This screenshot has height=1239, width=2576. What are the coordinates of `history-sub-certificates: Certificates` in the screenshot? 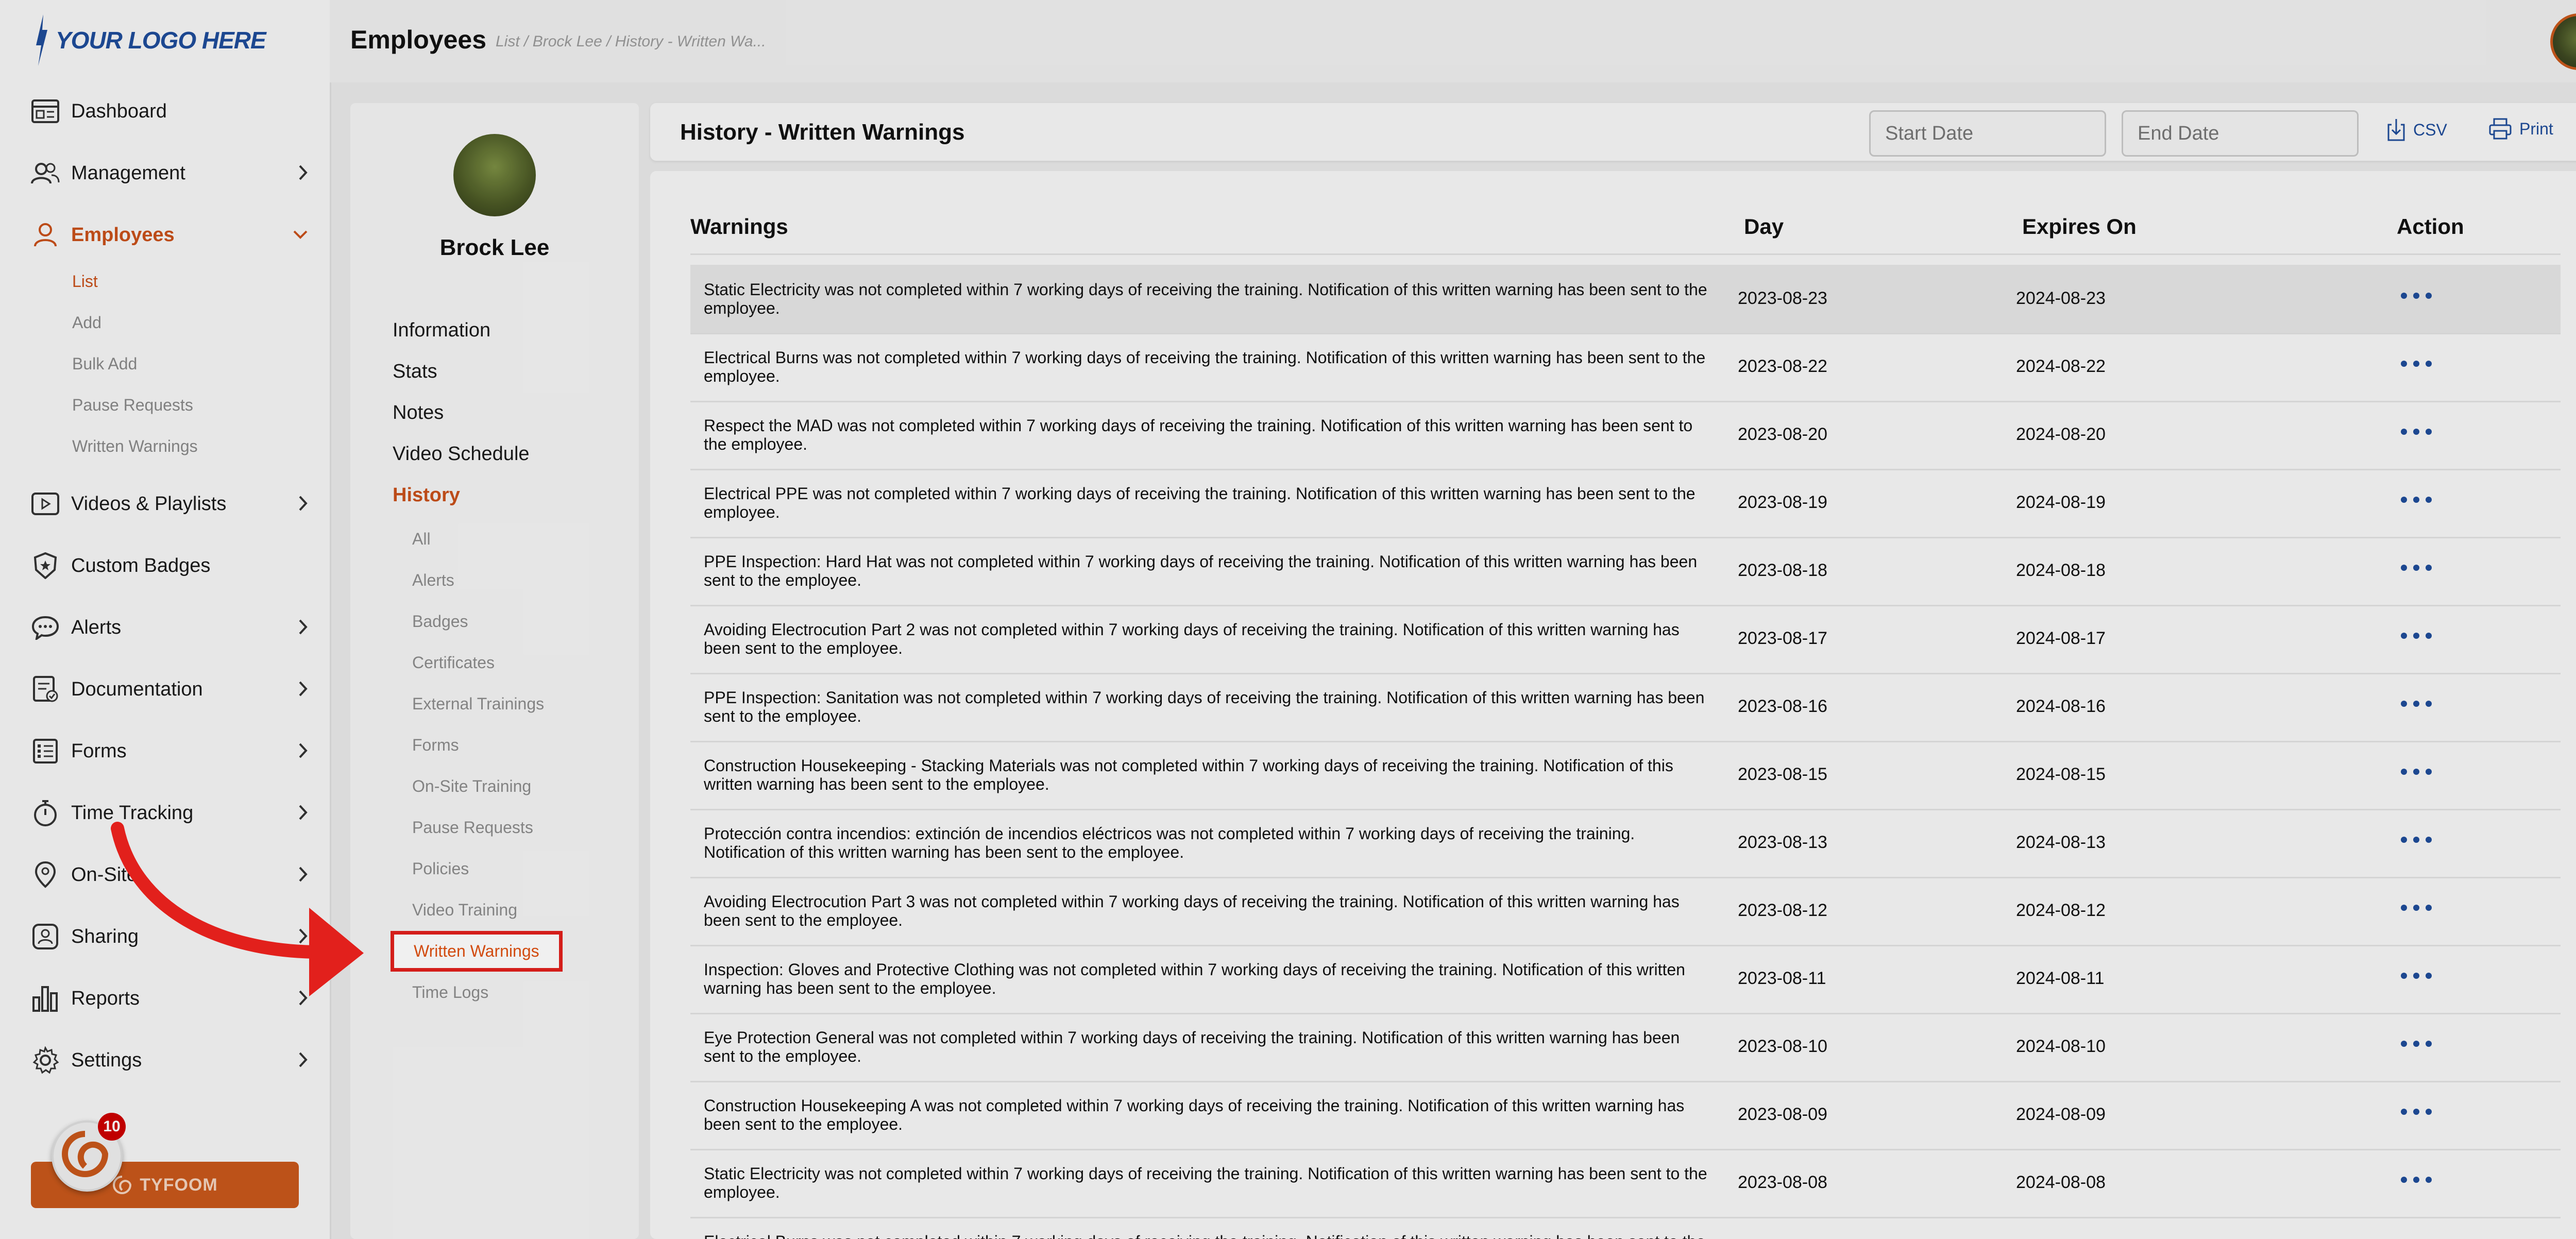 It's located at (453, 662).